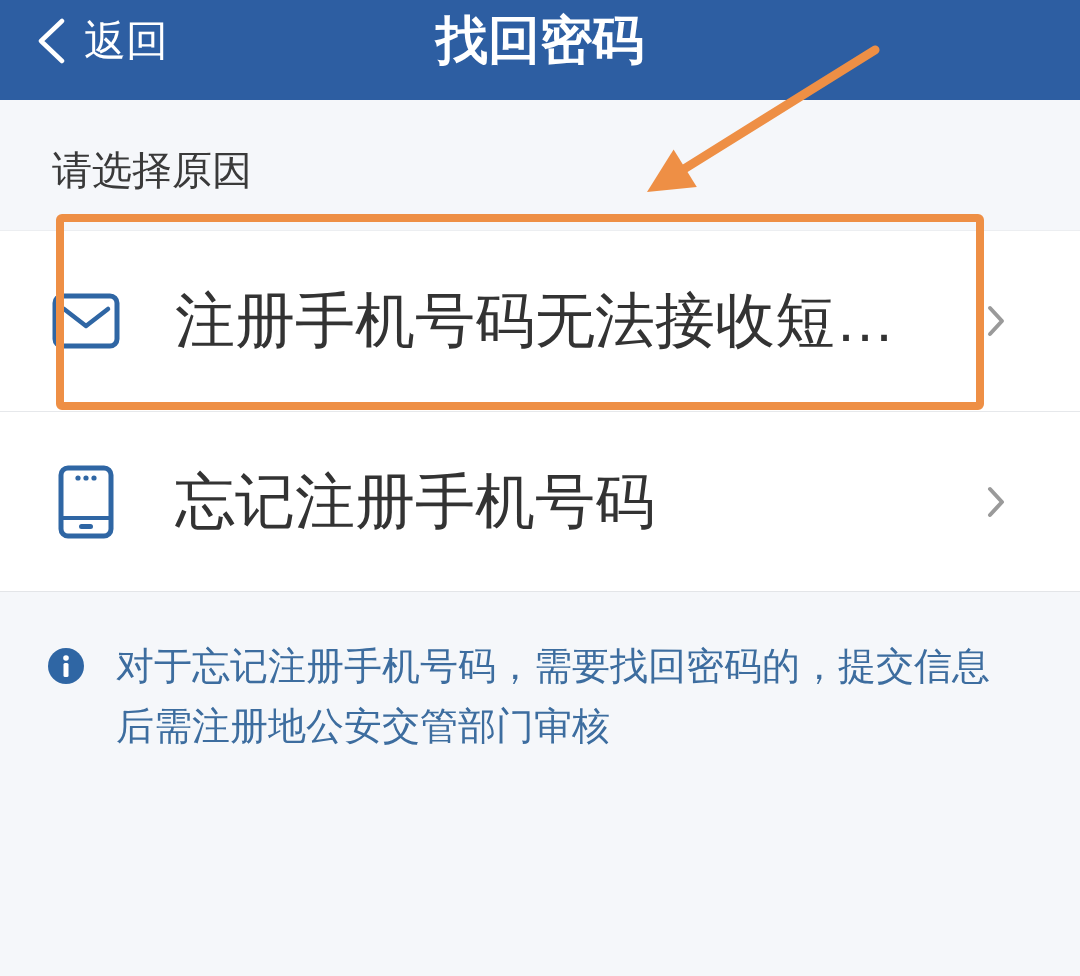 The width and height of the screenshot is (1080, 976). Describe the element at coordinates (86, 501) in the screenshot. I see `phone-icon` at that location.